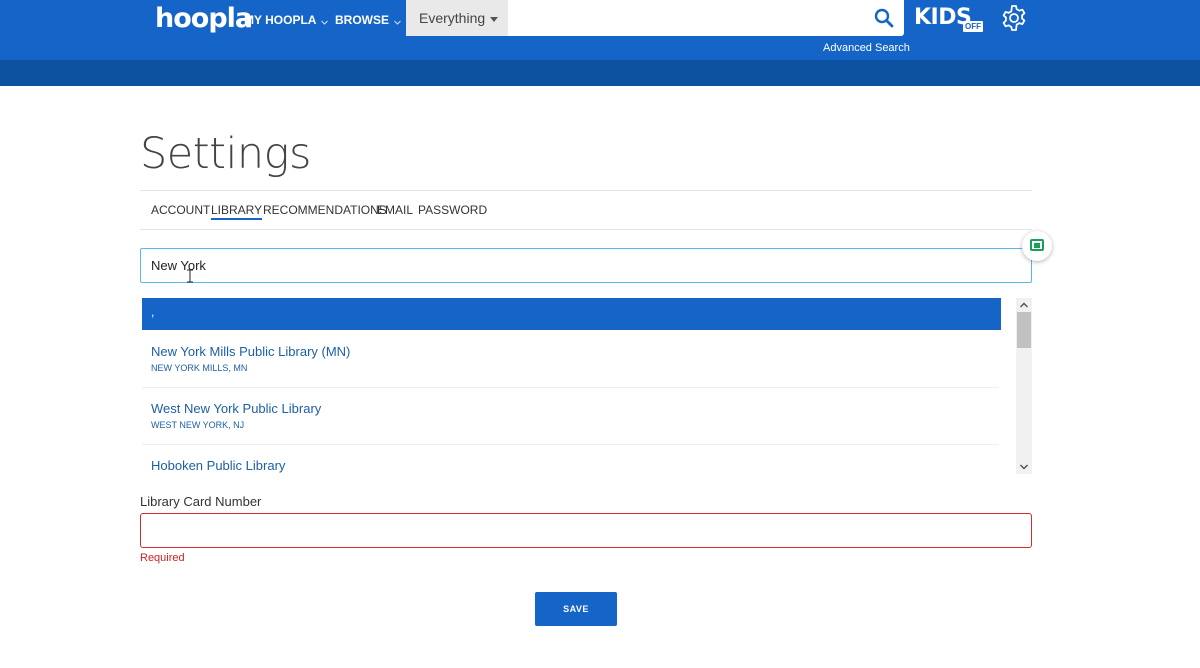 This screenshot has width=1200, height=668. What do you see at coordinates (576, 609) in the screenshot?
I see `save-button: SAVE` at bounding box center [576, 609].